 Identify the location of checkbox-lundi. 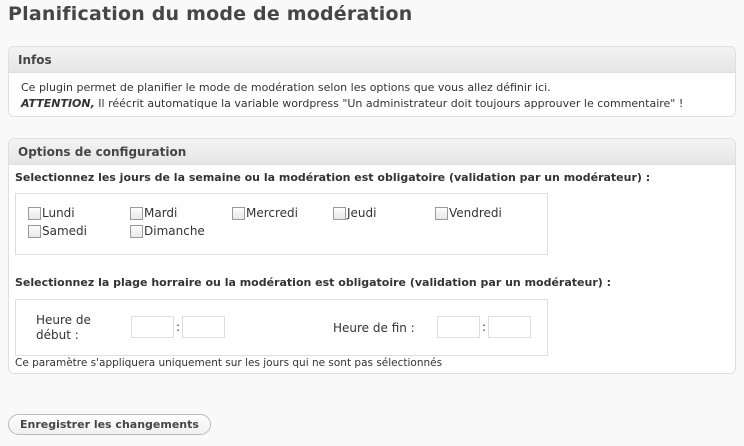
(34, 213).